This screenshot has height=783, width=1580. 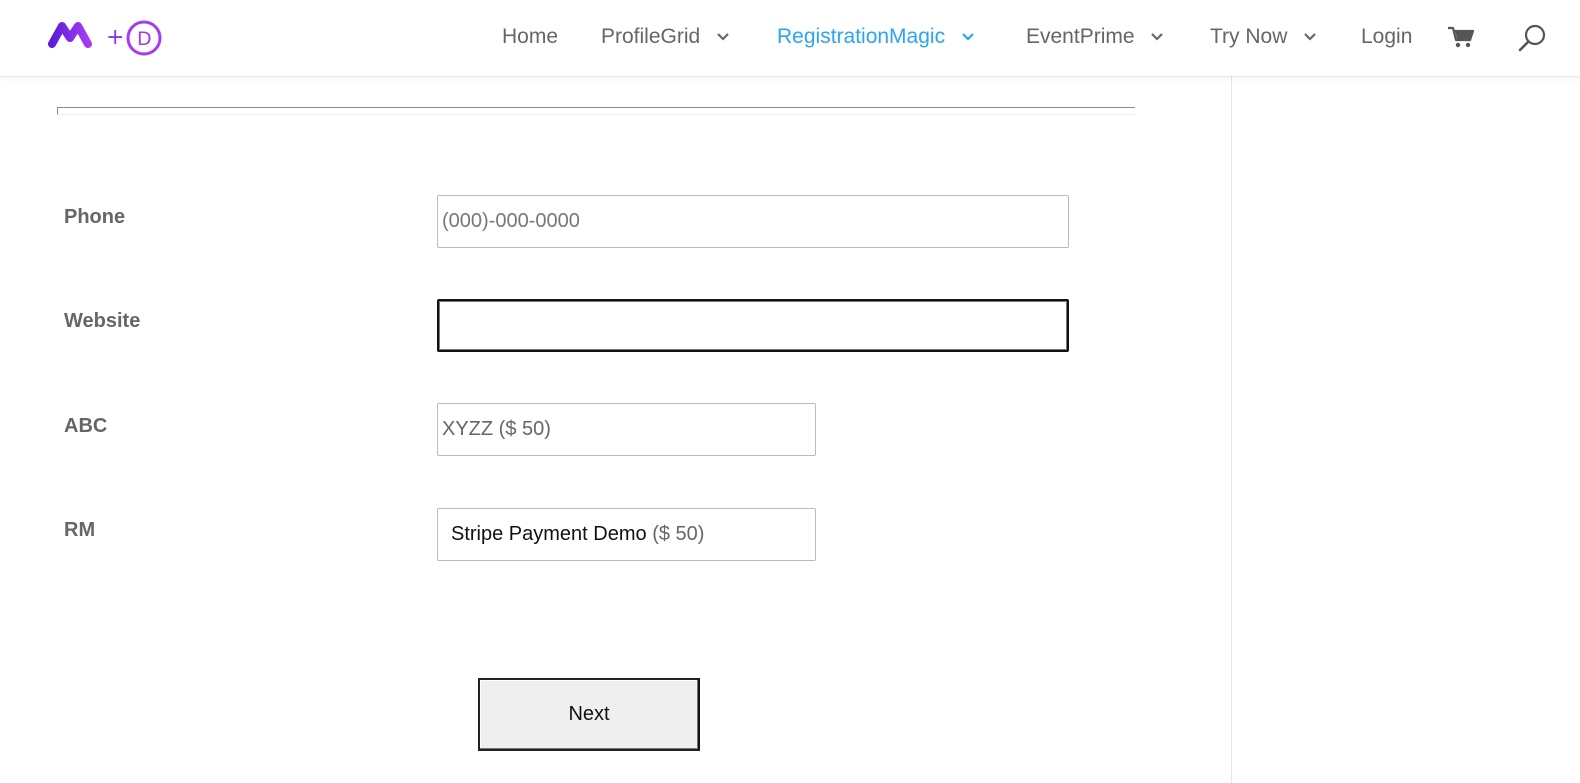 What do you see at coordinates (626, 429) in the screenshot?
I see `abc-select: XYZZ ($ 50)` at bounding box center [626, 429].